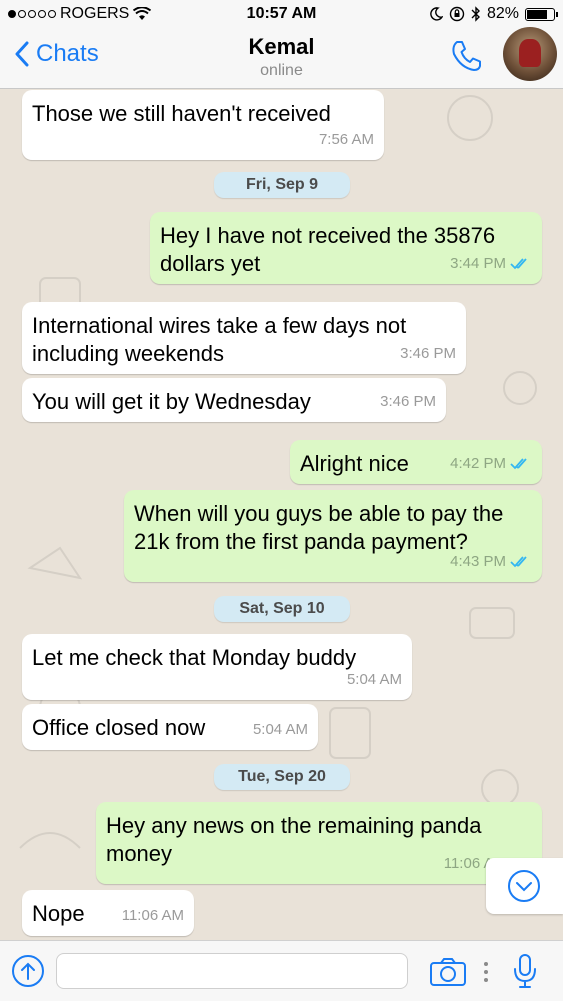 The image size is (563, 1001). What do you see at coordinates (436, 14) in the screenshot?
I see `moon-icon` at bounding box center [436, 14].